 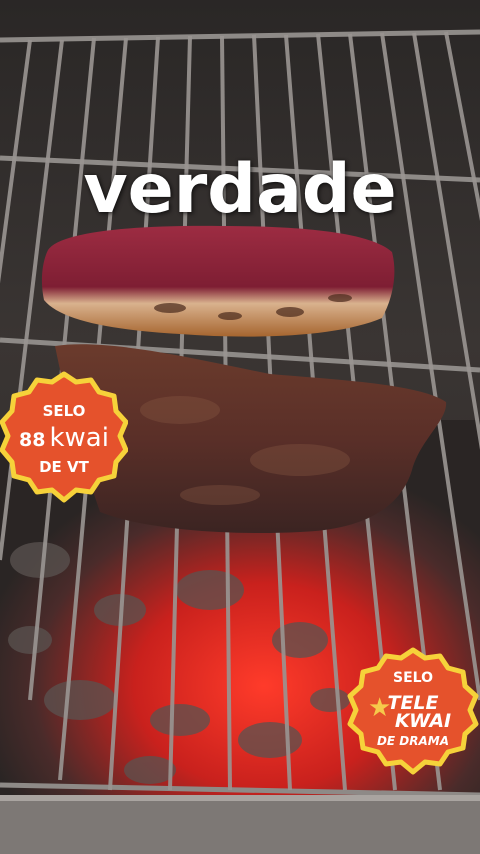 What do you see at coordinates (32, 440) in the screenshot?
I see `kwai-logo-icon: 88` at bounding box center [32, 440].